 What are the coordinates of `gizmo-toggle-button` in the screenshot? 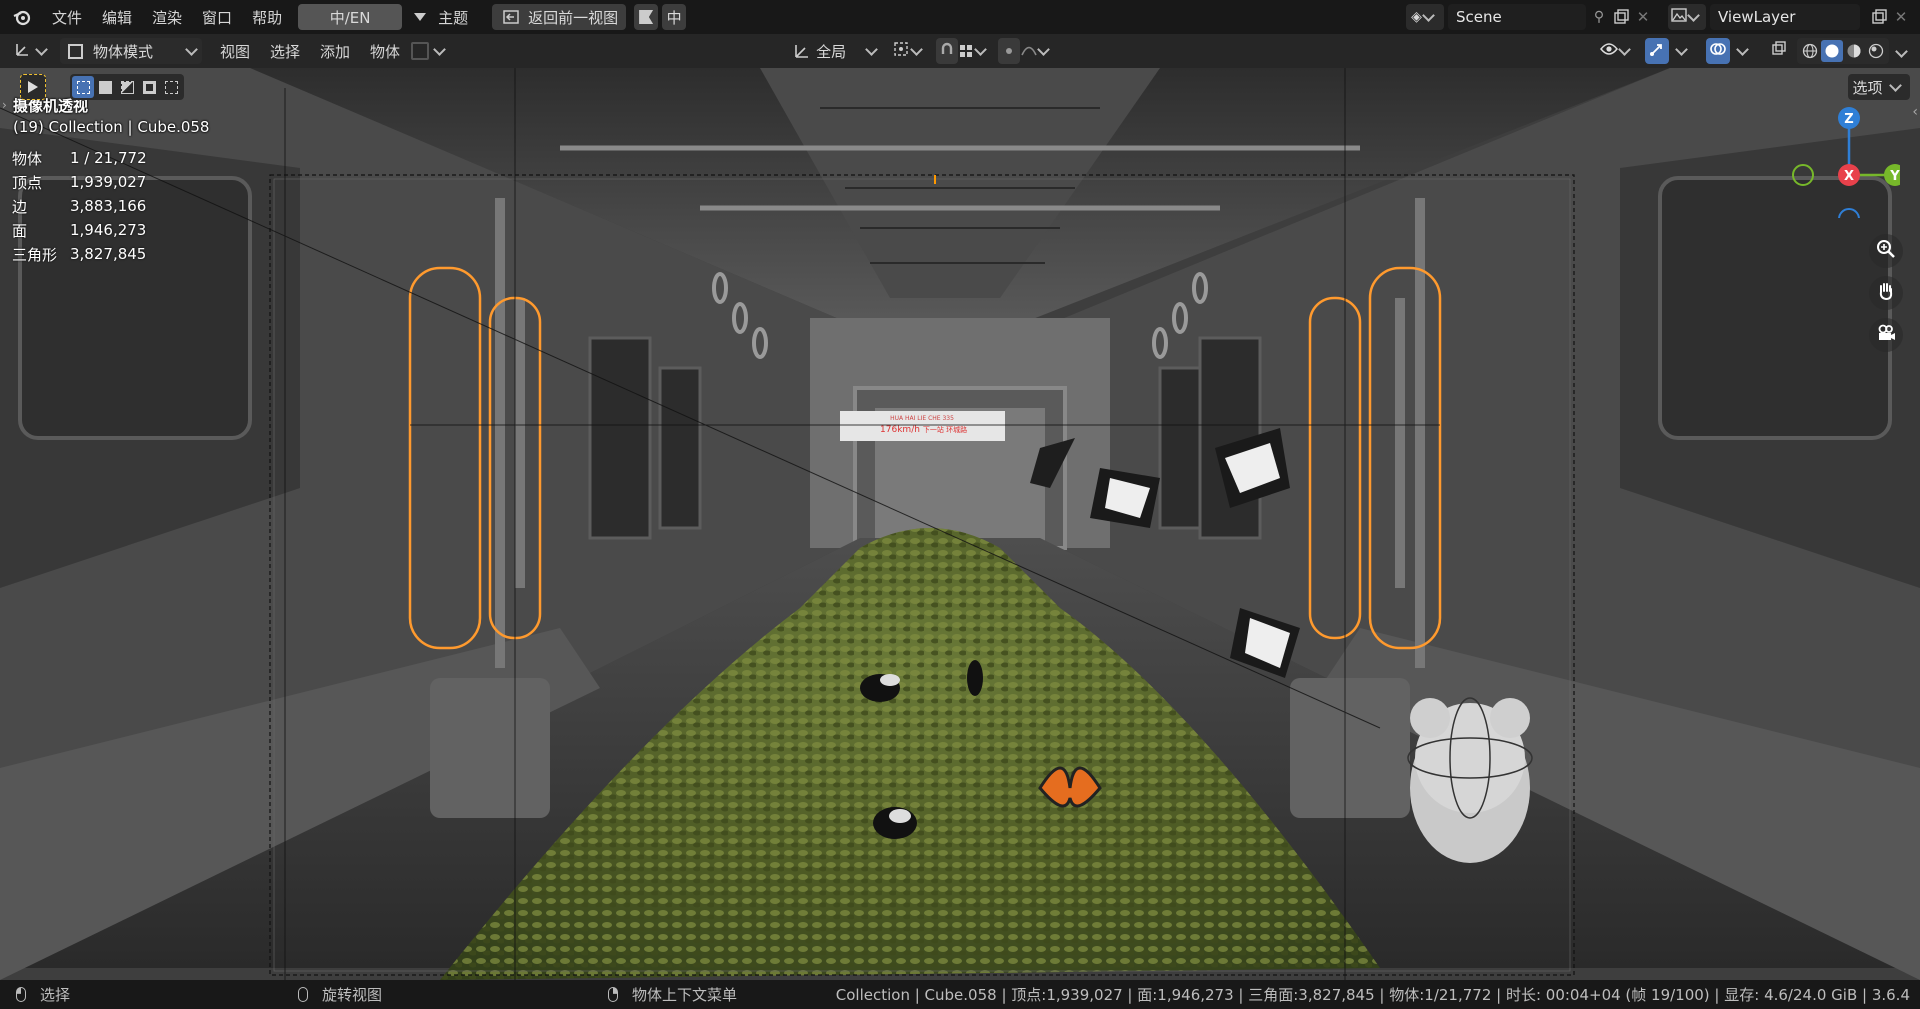 It's located at (1657, 51).